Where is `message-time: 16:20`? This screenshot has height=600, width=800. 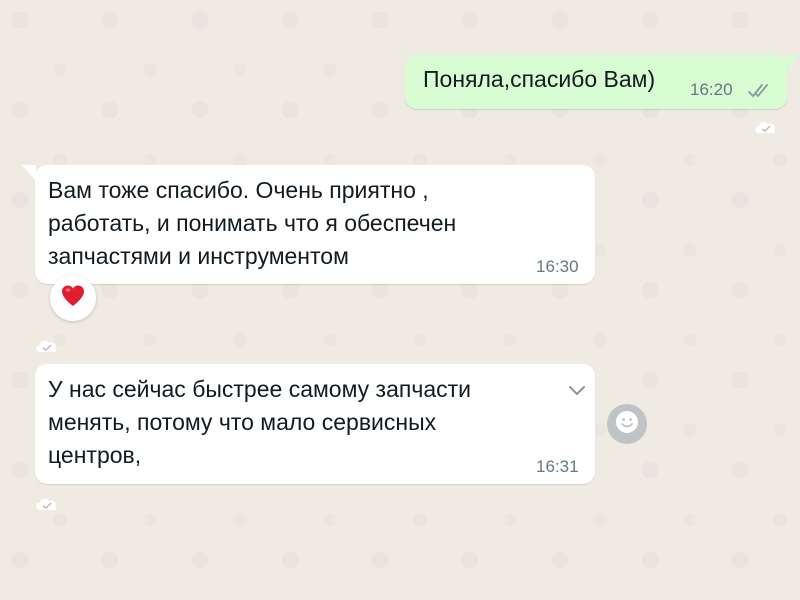 message-time: 16:20 is located at coordinates (711, 89).